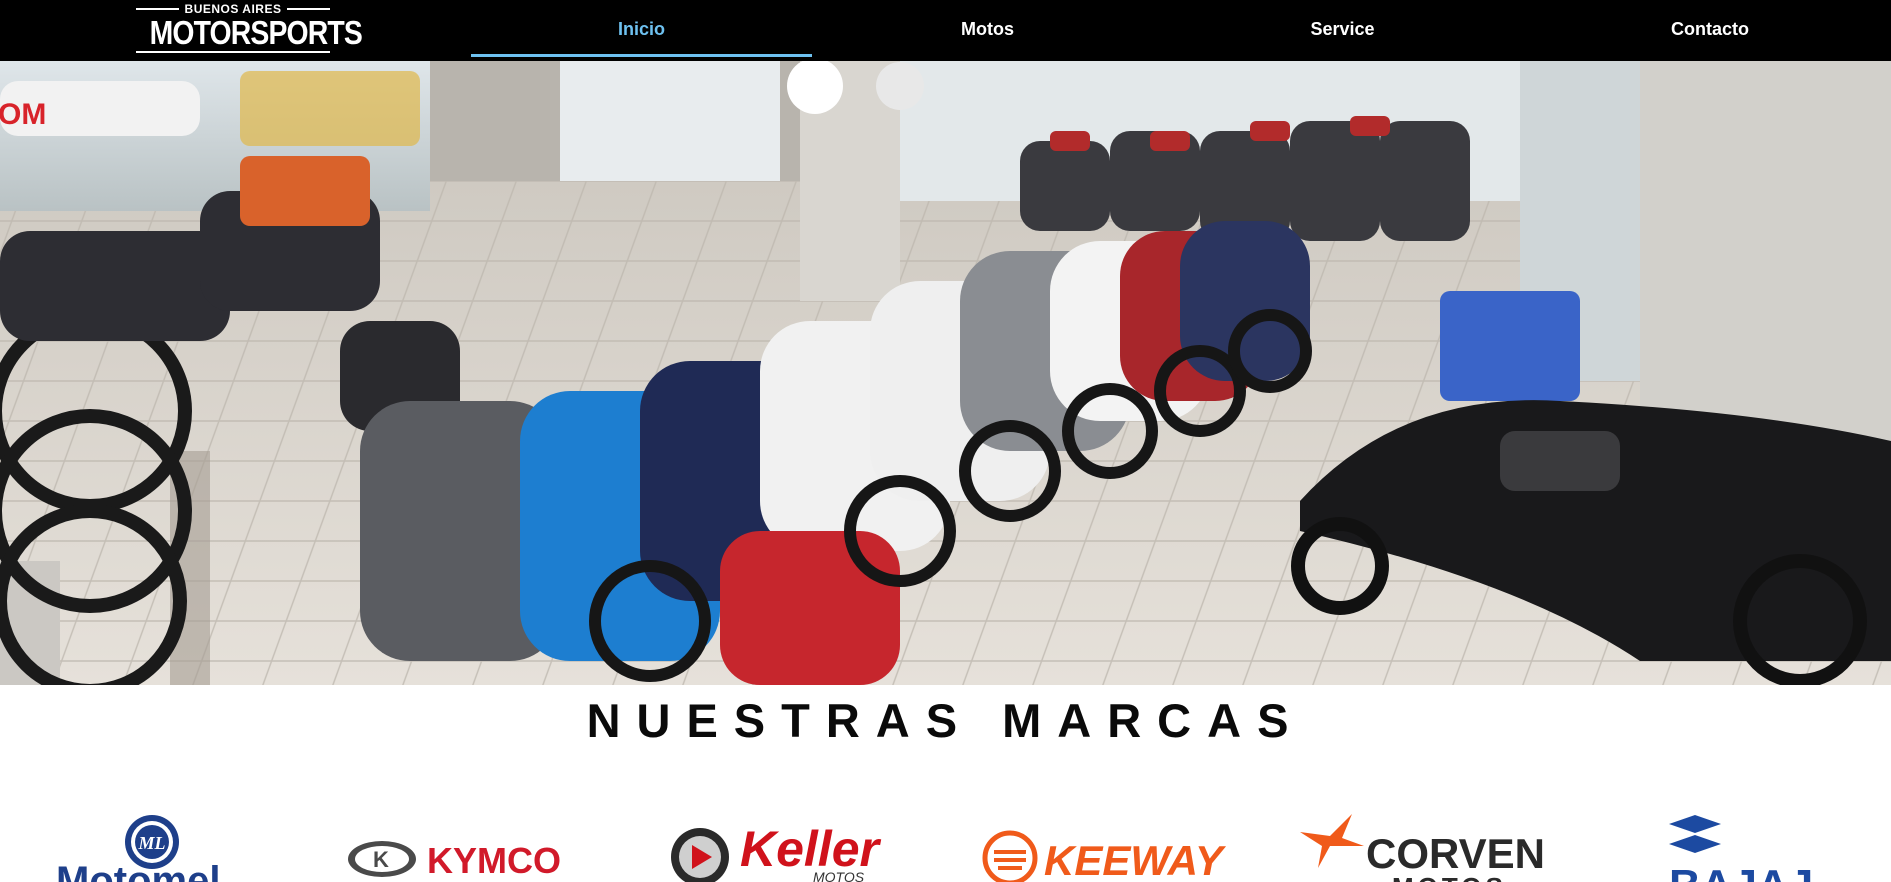 This screenshot has width=1891, height=882. I want to click on nav-item-motos: Motos, so click(987, 29).